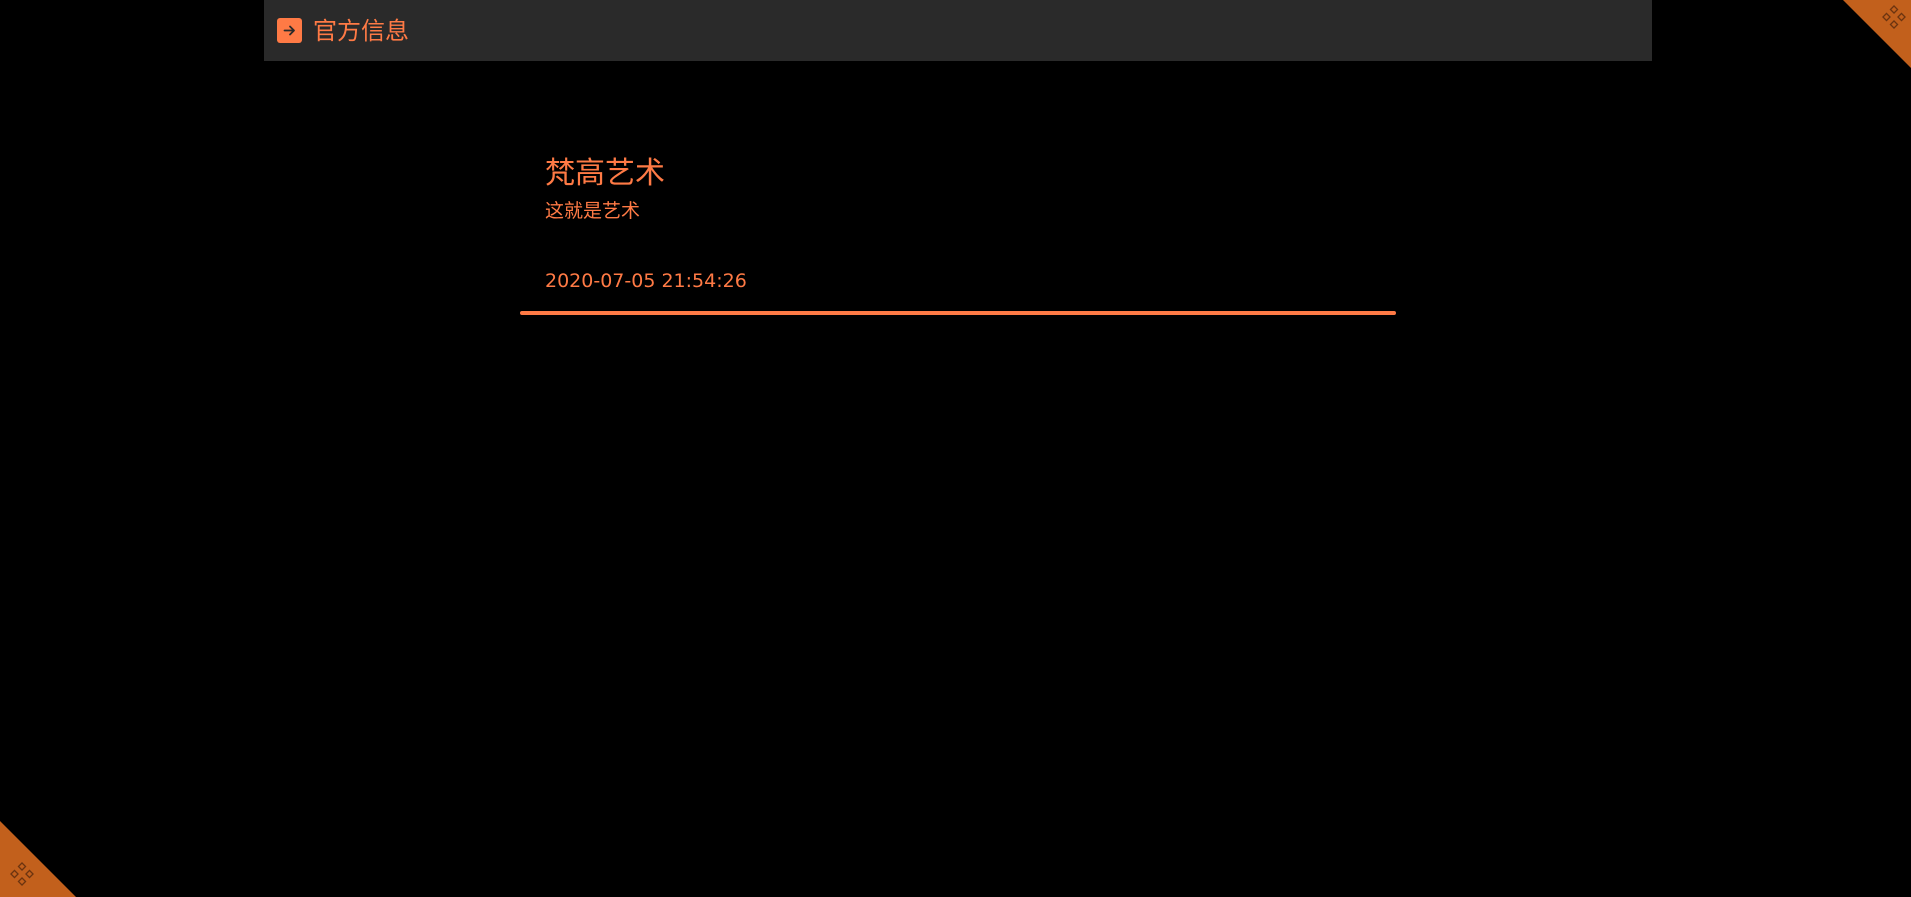  Describe the element at coordinates (361, 30) in the screenshot. I see `header-title: 官方信息` at that location.